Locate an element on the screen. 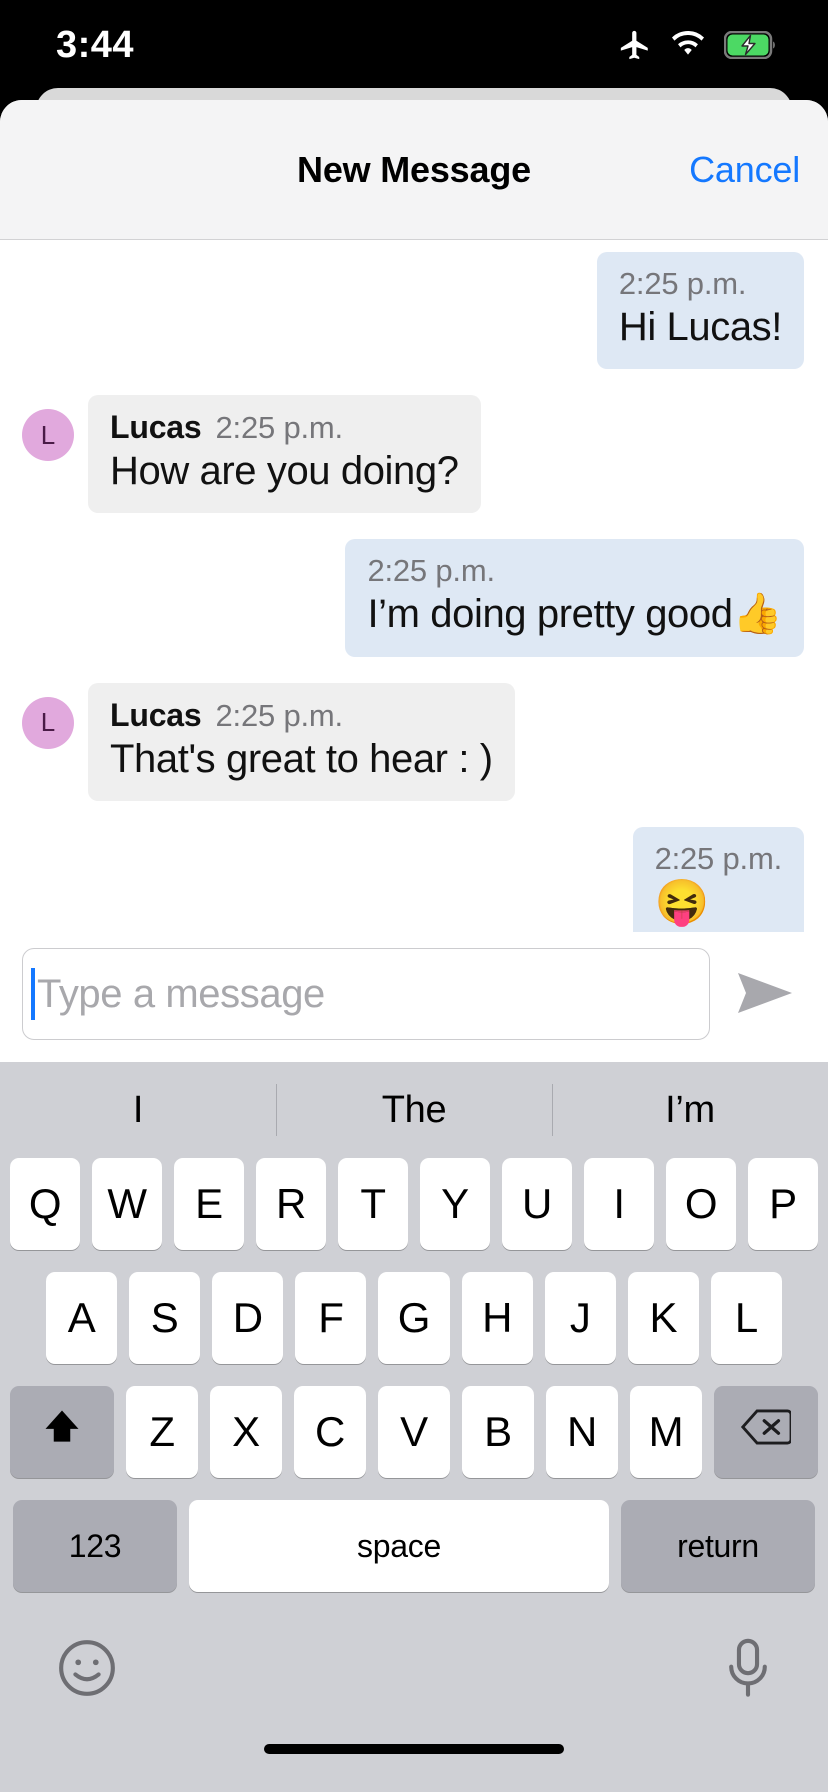 The width and height of the screenshot is (828, 1792). message-bubble: Lucas 2:25 p.m. That's great to hear : ) is located at coordinates (301, 741).